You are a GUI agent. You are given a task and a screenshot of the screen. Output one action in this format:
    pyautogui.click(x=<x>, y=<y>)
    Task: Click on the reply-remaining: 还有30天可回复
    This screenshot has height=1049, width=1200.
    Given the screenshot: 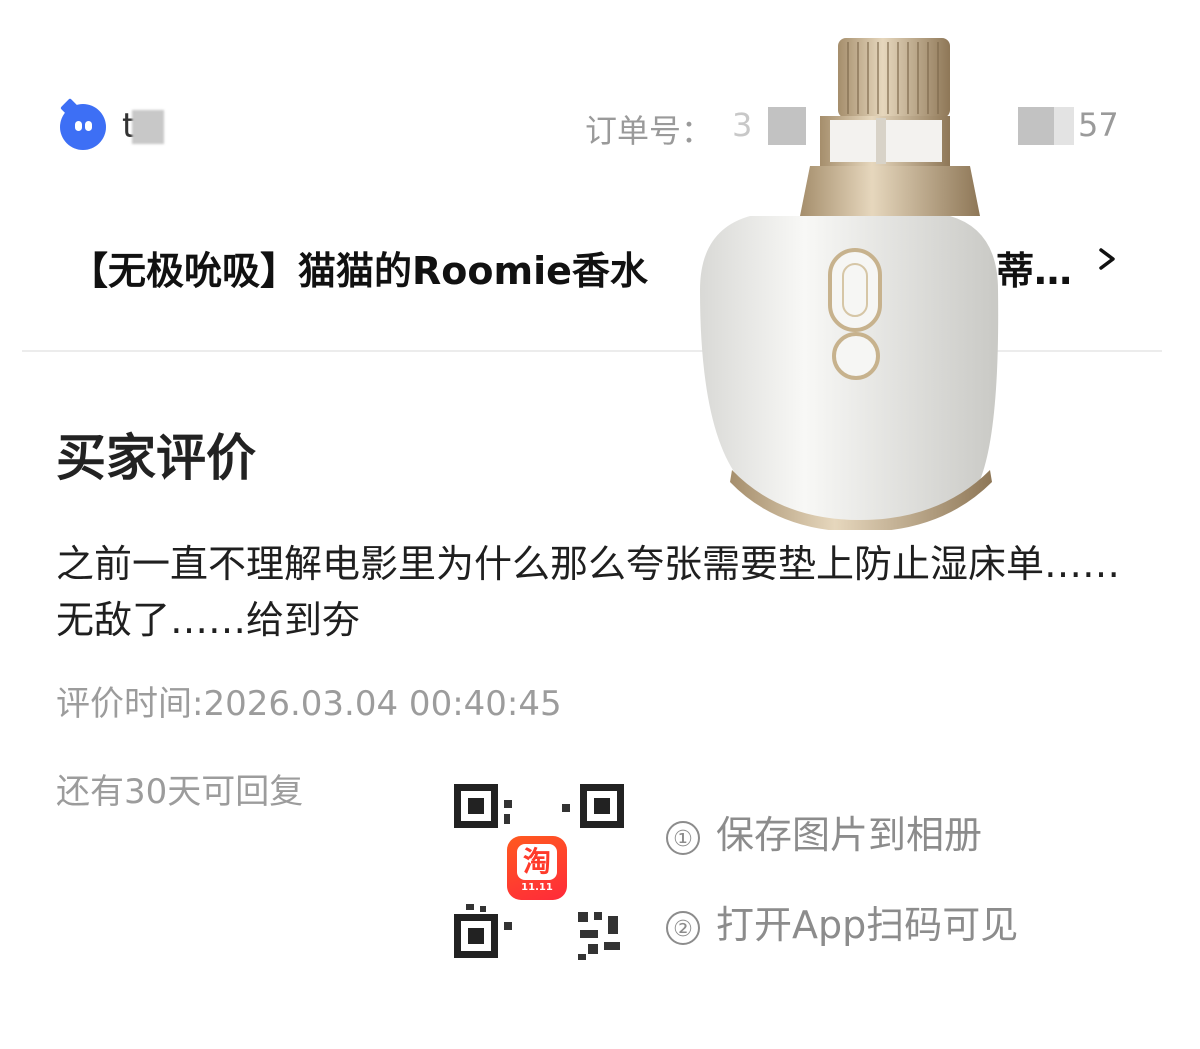 What is the action you would take?
    pyautogui.click(x=179, y=788)
    